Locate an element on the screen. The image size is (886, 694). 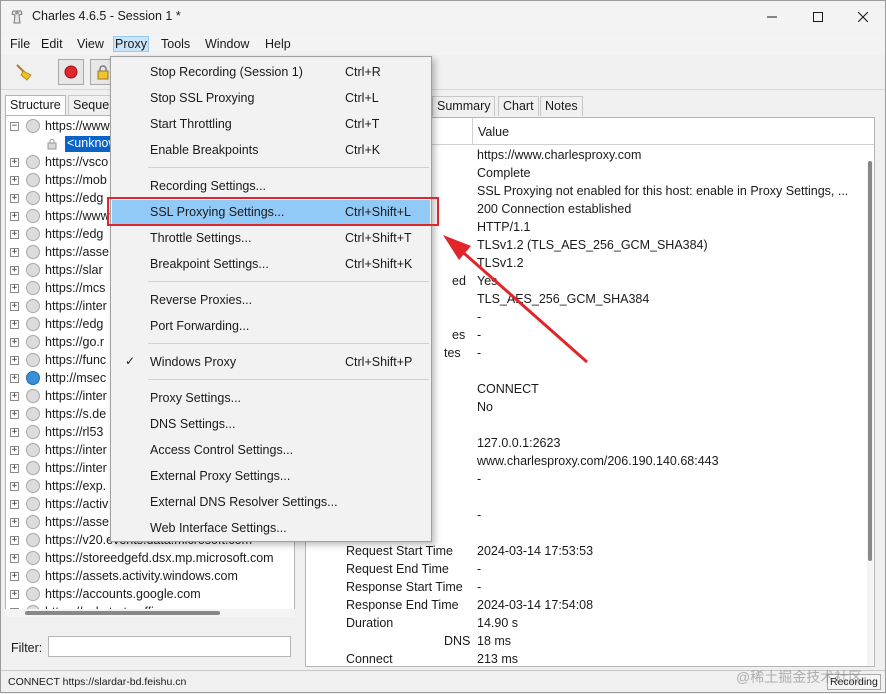
menu-item-breakpoint-settings: Breakpoint Settings... Ctrl+Shift+K is located at coordinates (271, 264).